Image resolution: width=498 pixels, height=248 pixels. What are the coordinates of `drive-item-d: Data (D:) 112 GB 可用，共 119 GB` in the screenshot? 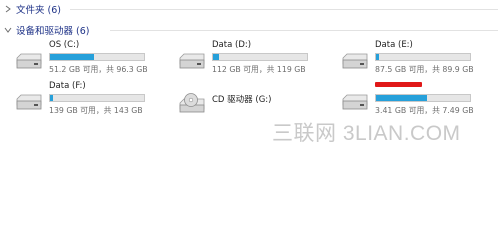 It's located at (252, 60).